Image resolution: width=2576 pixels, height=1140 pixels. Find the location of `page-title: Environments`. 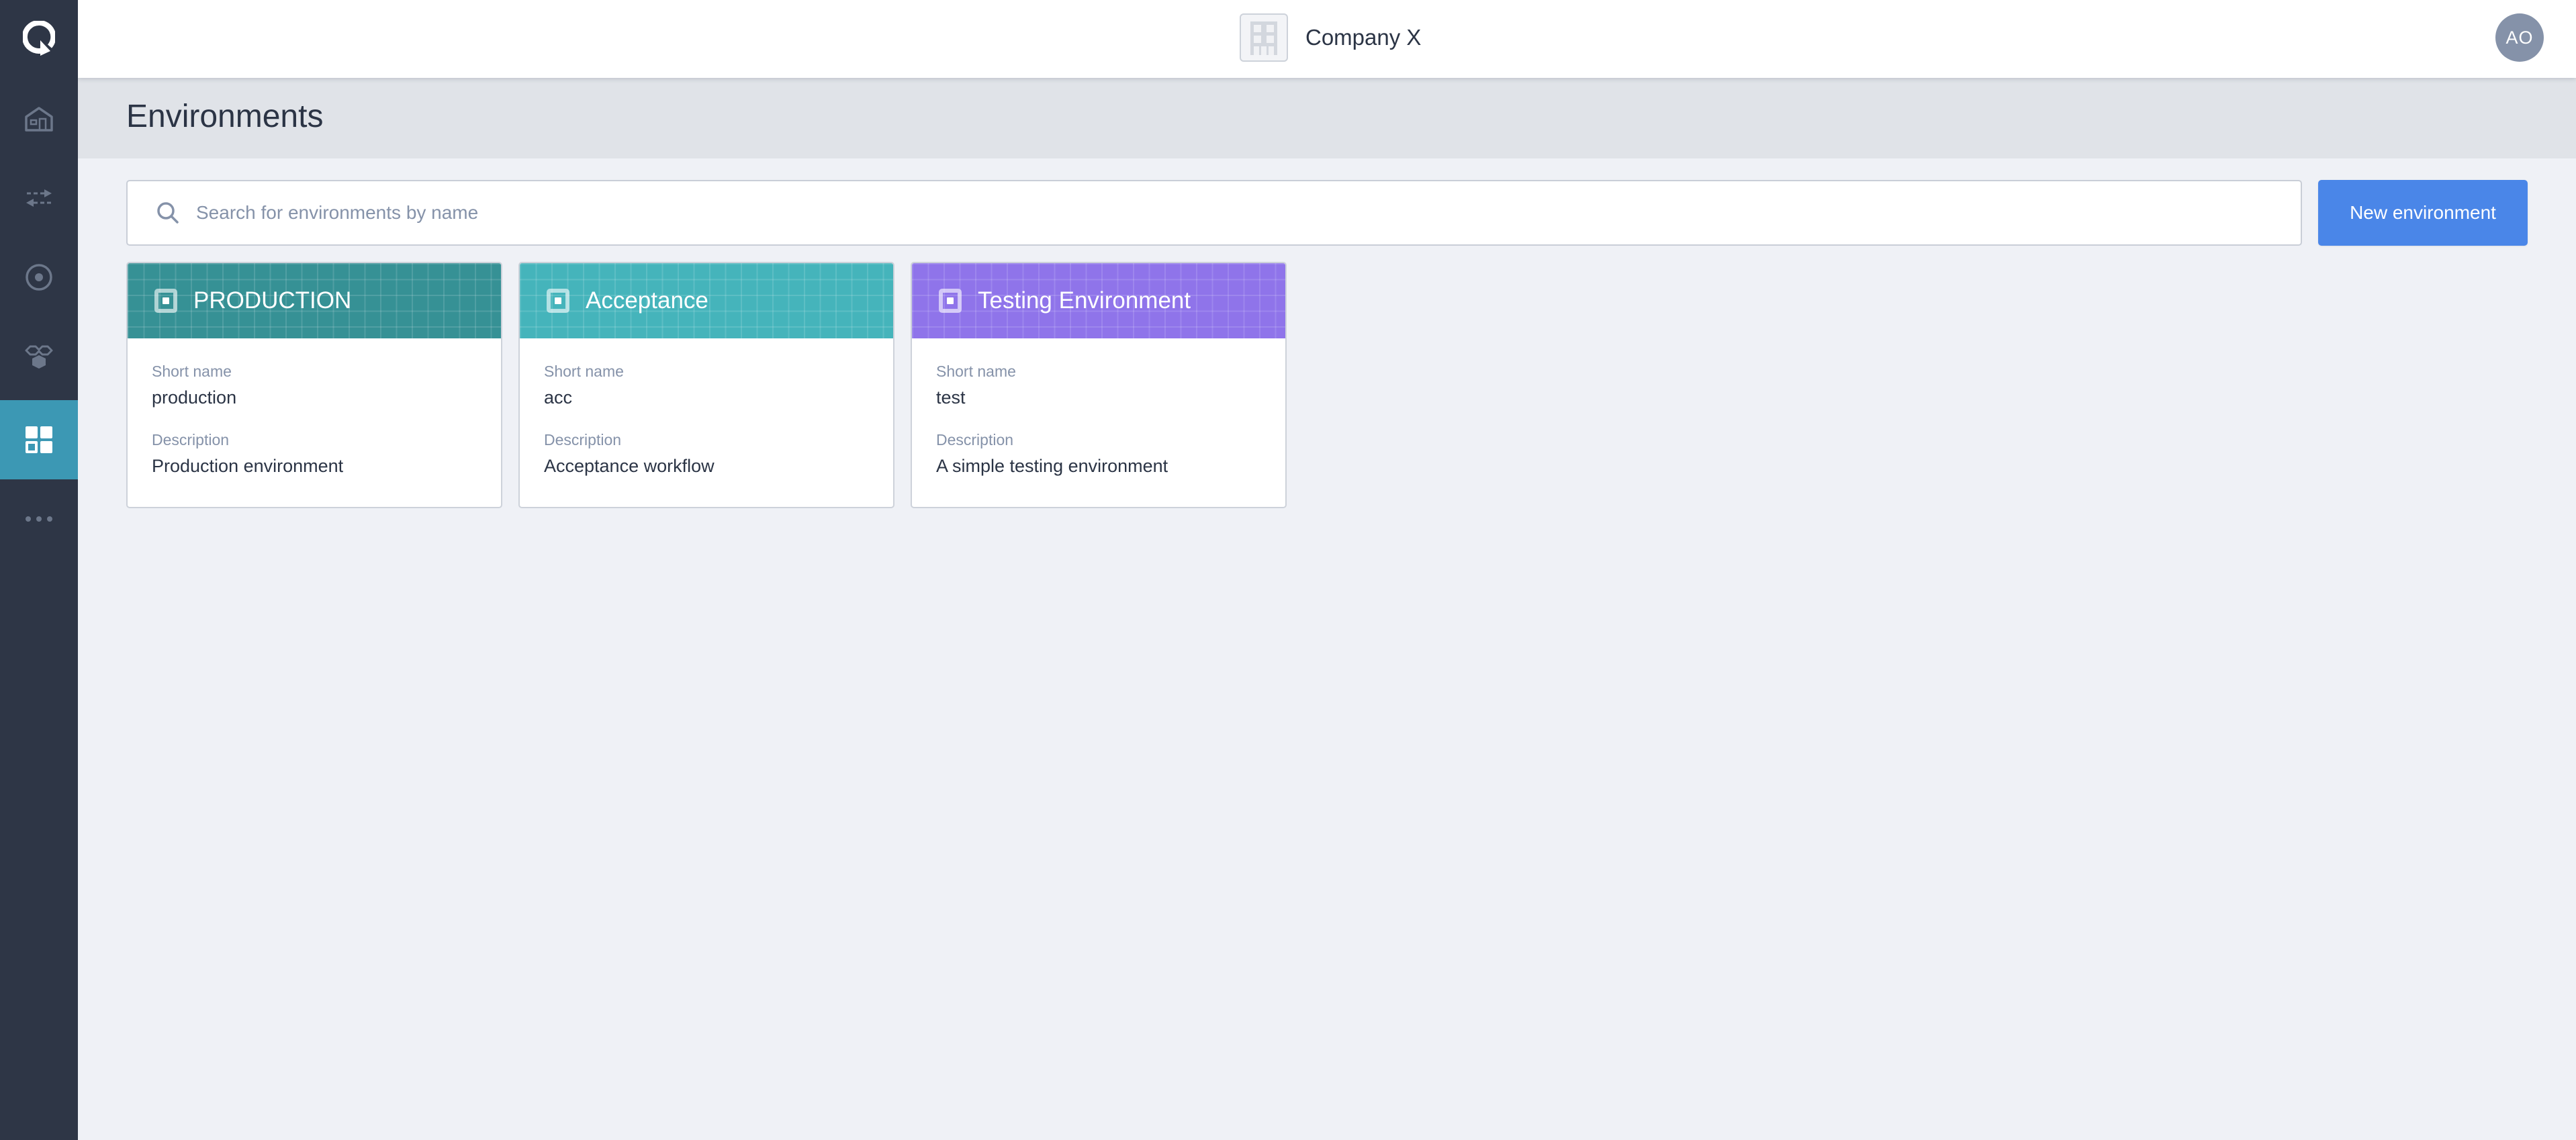

page-title: Environments is located at coordinates (225, 116).